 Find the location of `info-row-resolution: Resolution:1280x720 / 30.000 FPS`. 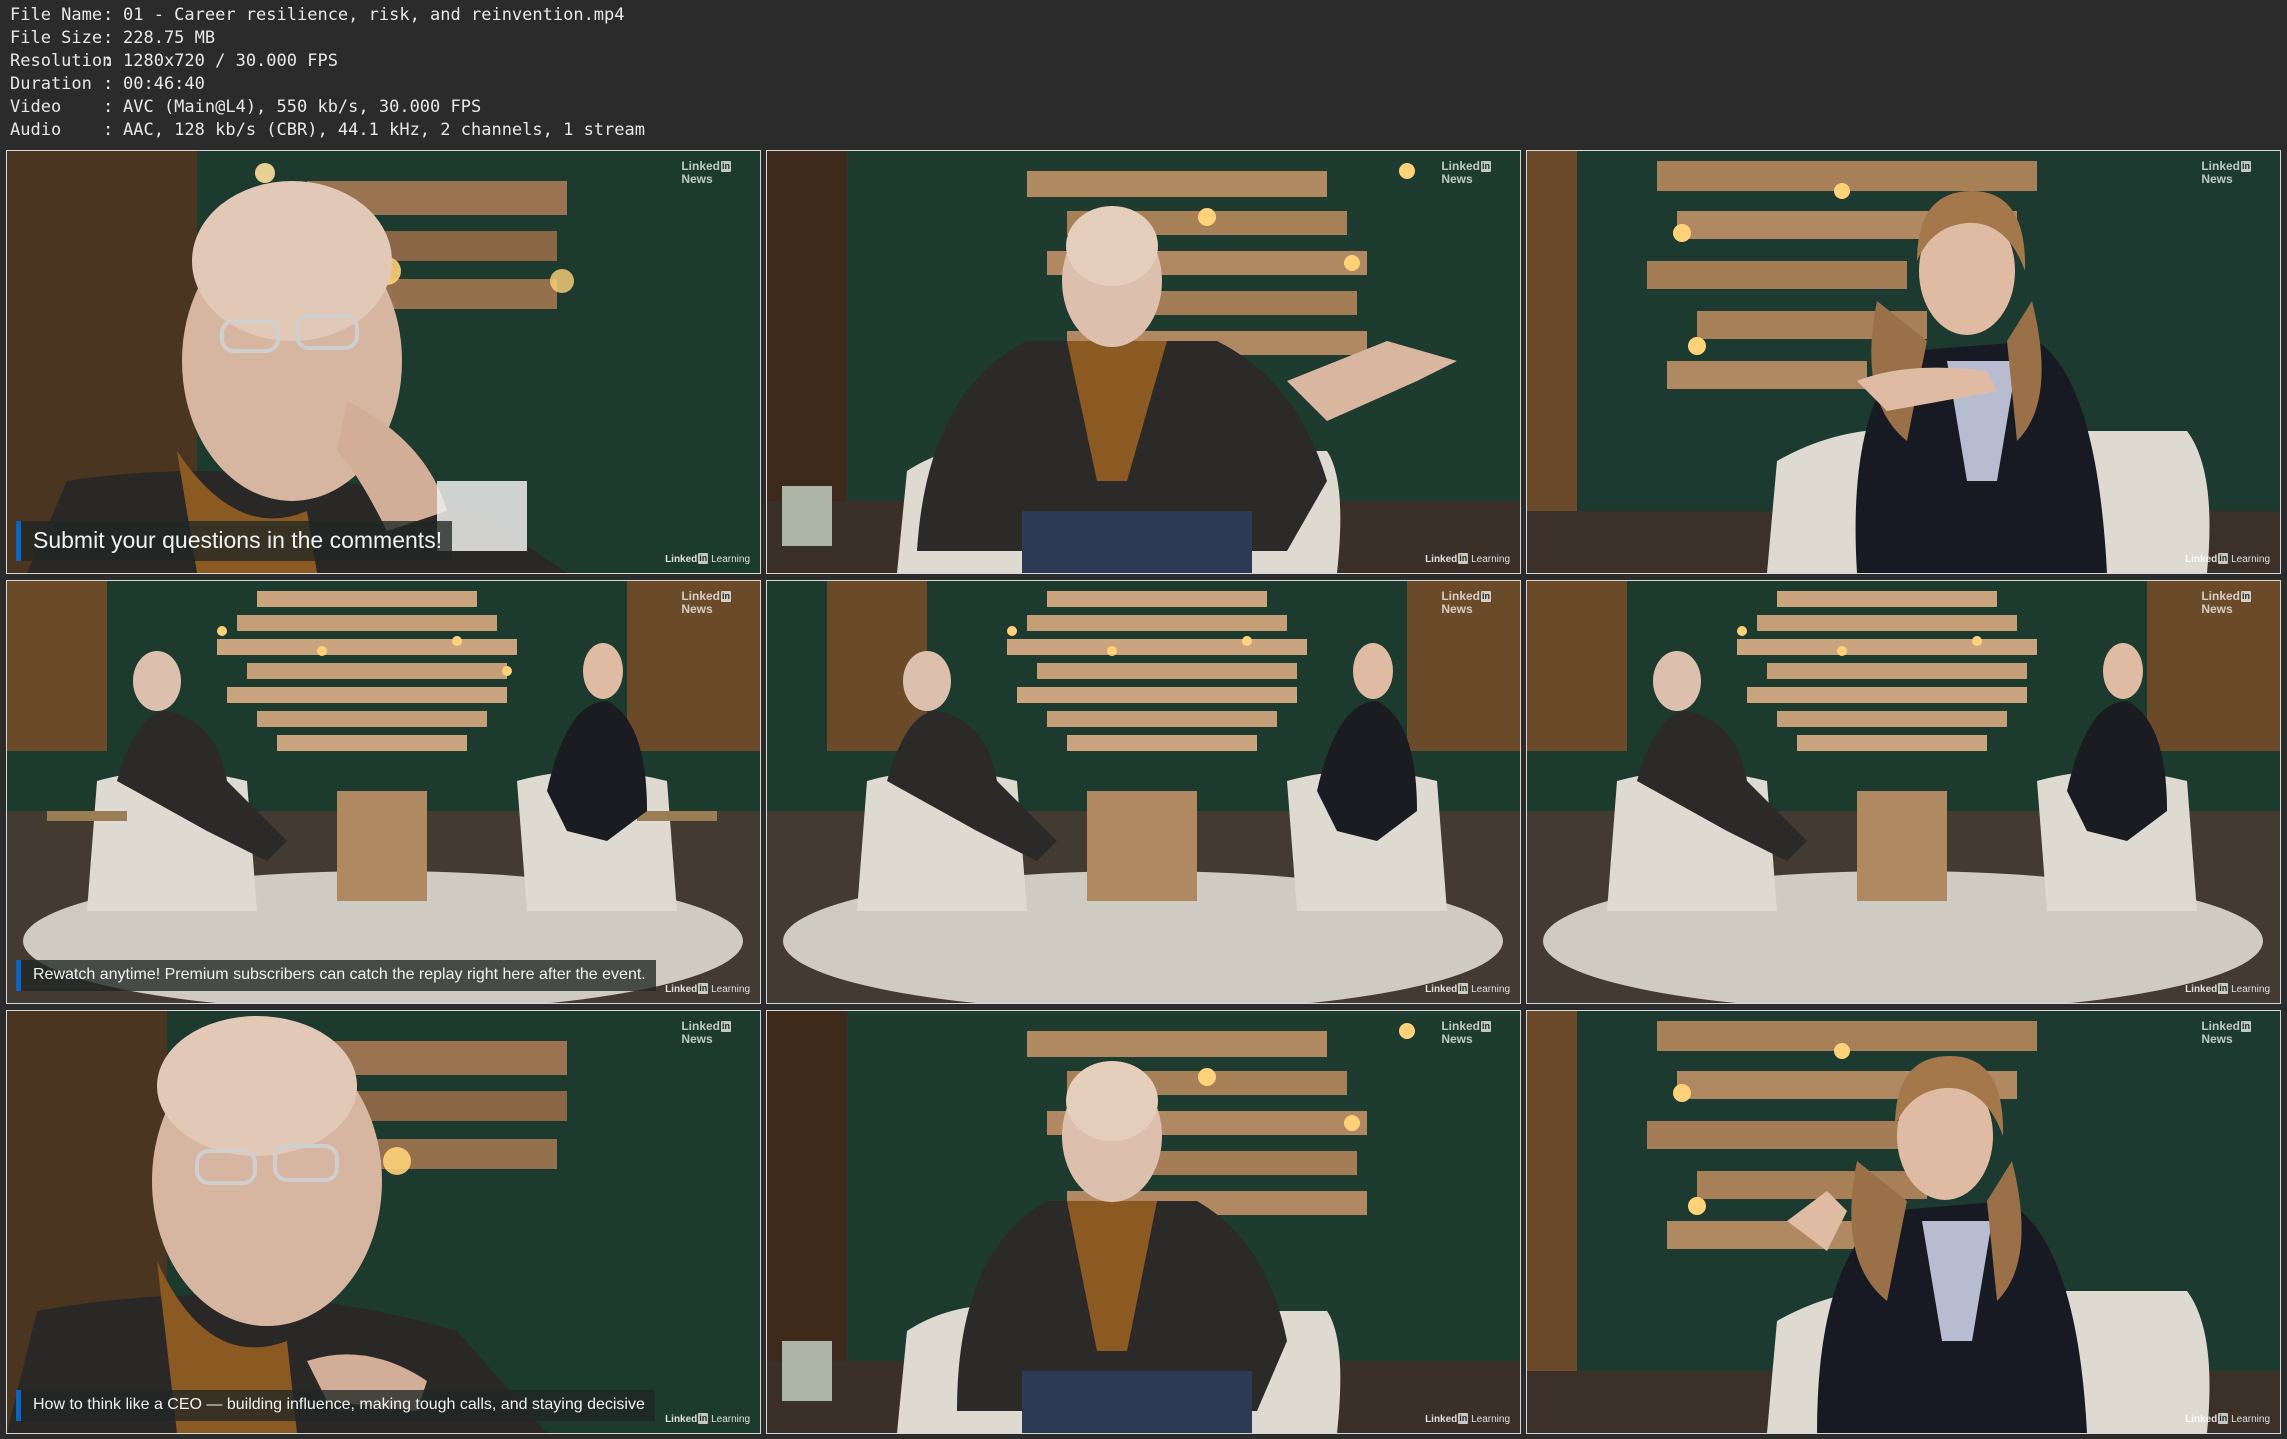

info-row-resolution: Resolution:1280x720 / 30.000 FPS is located at coordinates (174, 61).